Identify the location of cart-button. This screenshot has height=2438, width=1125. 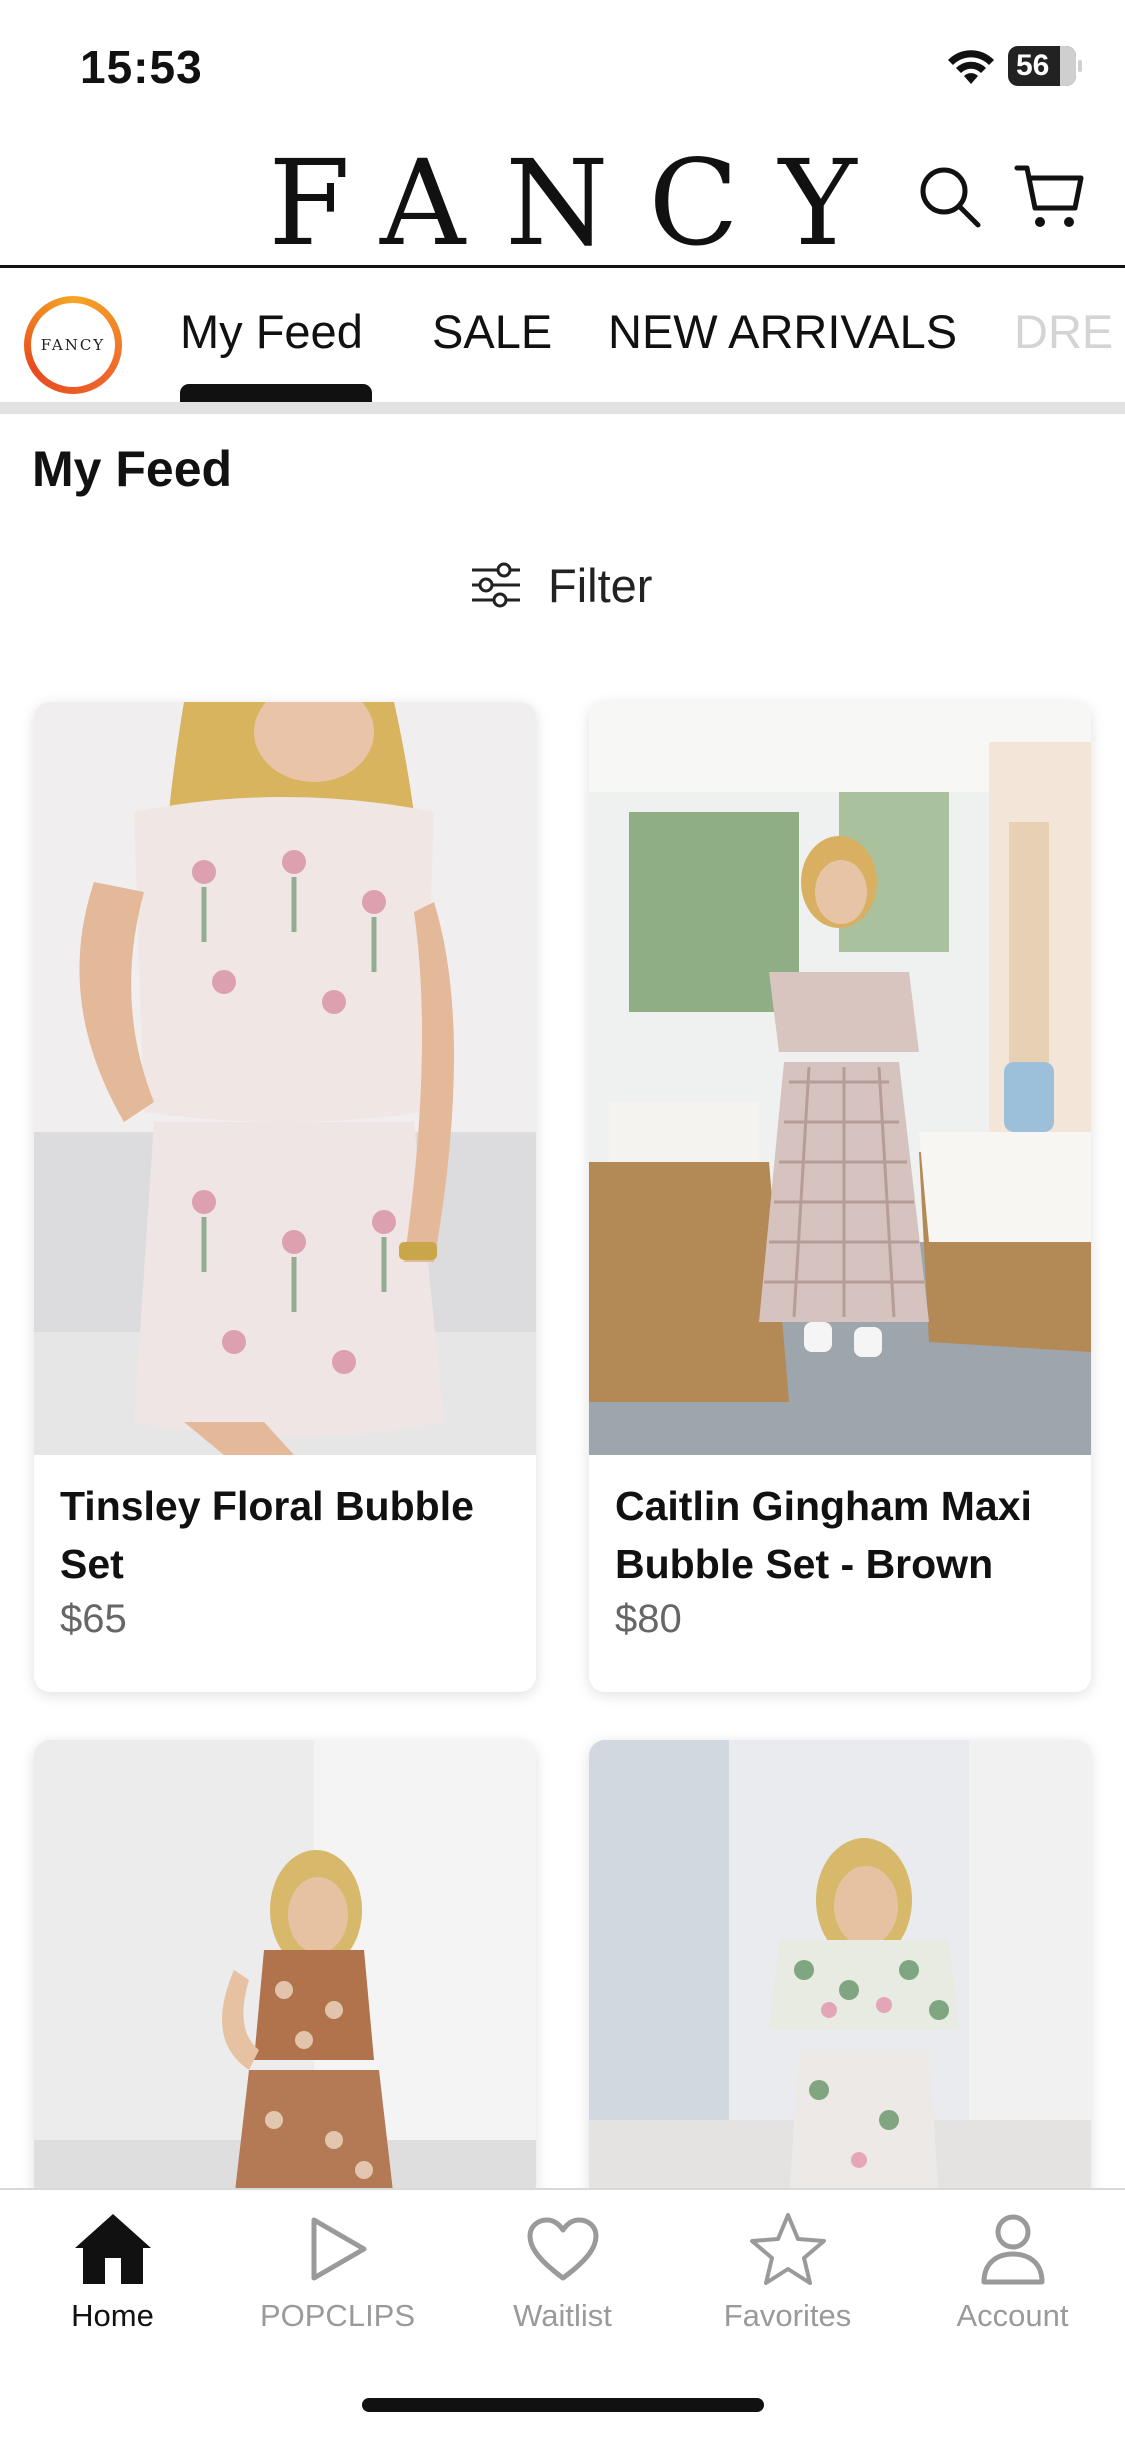
(1050, 197).